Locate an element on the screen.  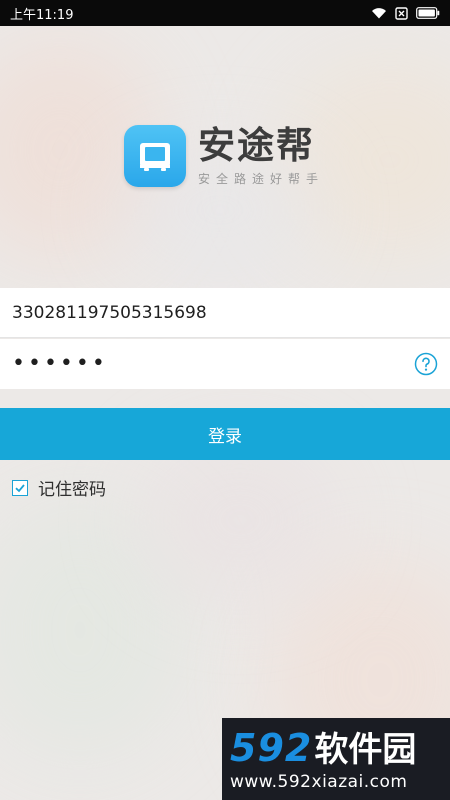
no-sim-icon is located at coordinates (401, 13).